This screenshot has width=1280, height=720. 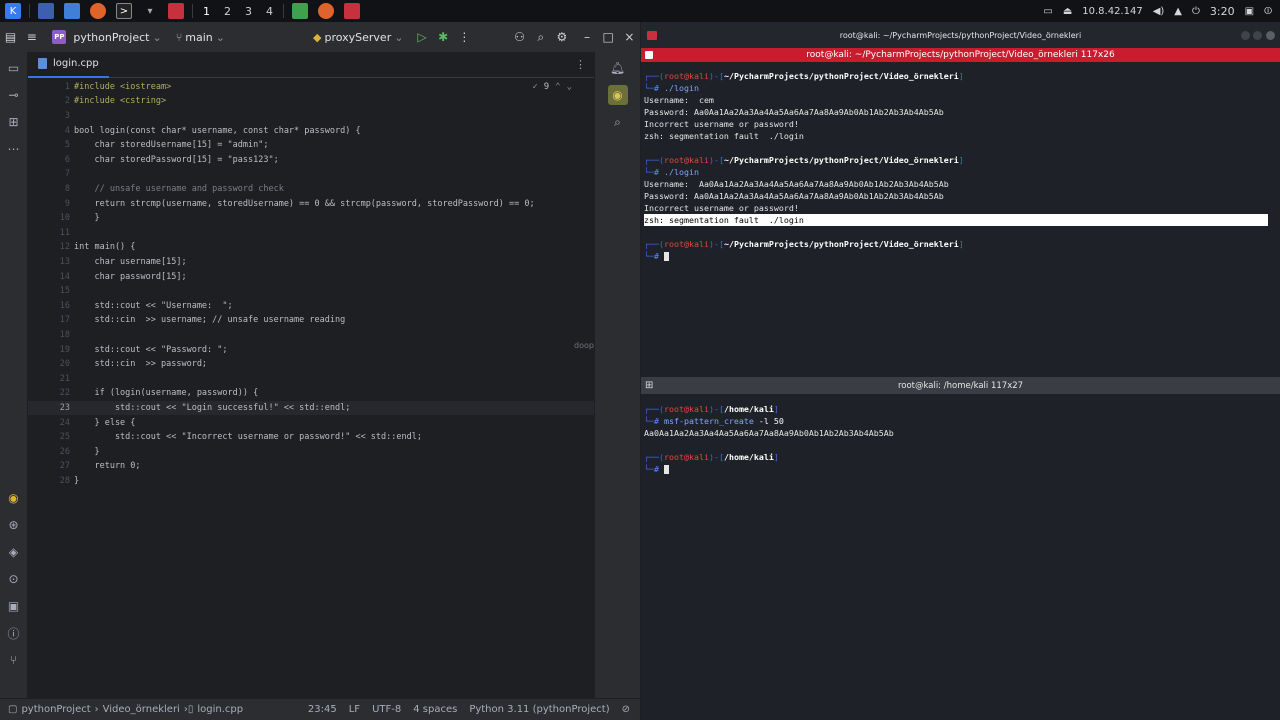 I want to click on code-line: 15, so click(x=311, y=291).